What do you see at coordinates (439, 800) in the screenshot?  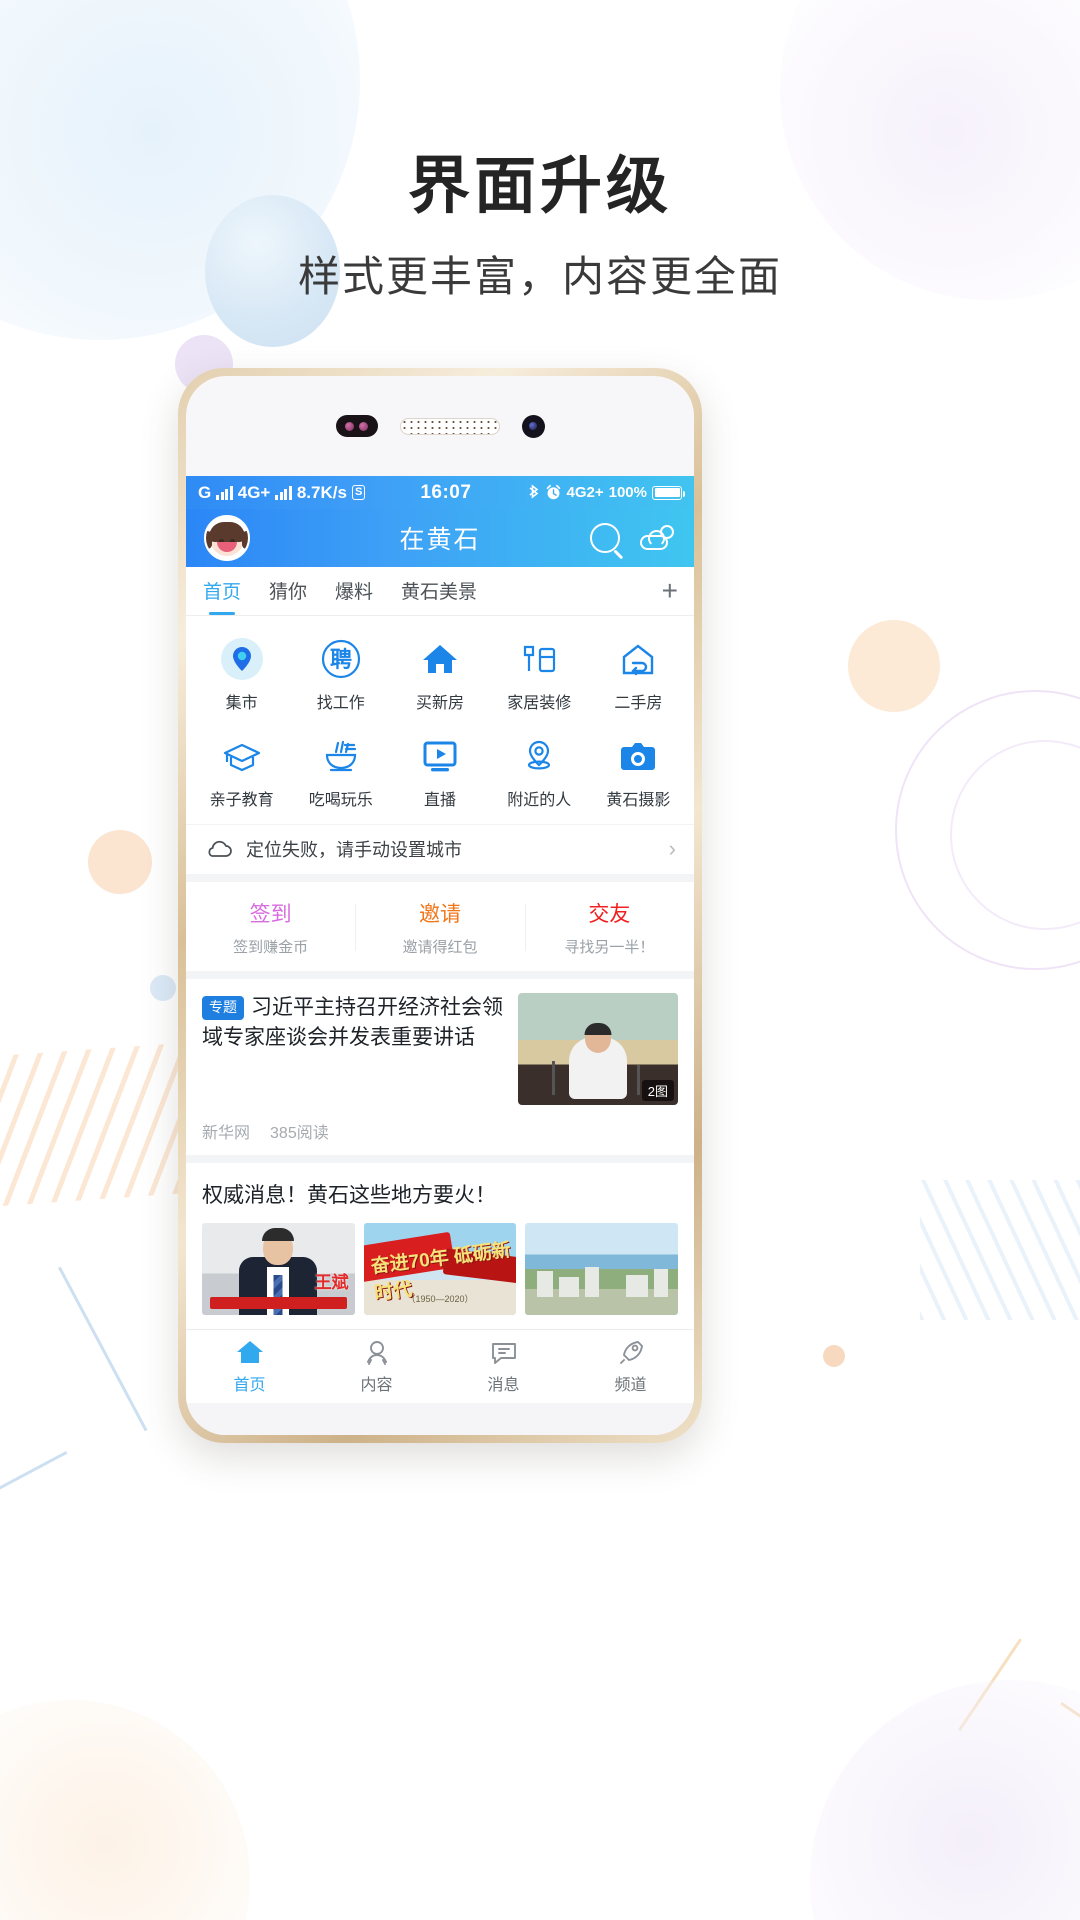 I see `grid-label: 直播` at bounding box center [439, 800].